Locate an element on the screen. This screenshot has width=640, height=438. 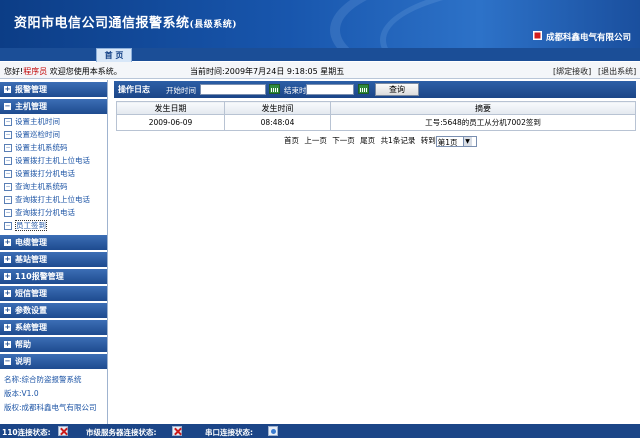
menu-station-management: + 基站管理 is located at coordinates (53, 259).